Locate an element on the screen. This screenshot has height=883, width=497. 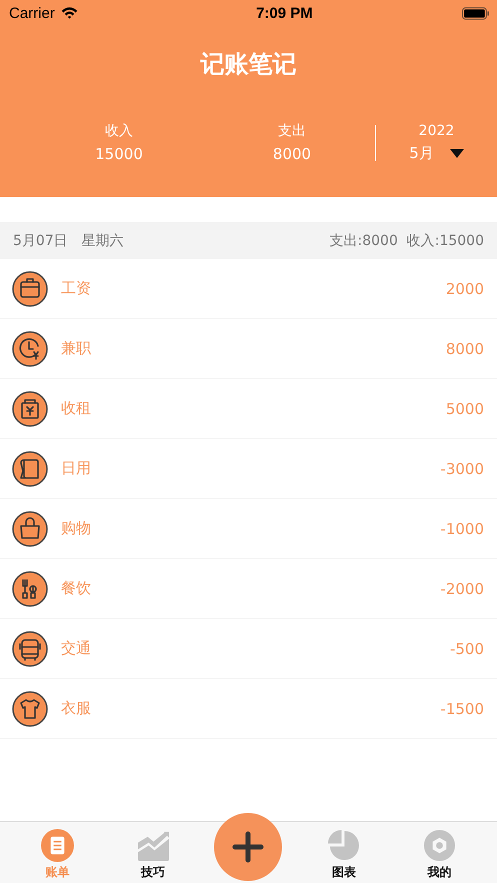
utensils-icon is located at coordinates (30, 588).